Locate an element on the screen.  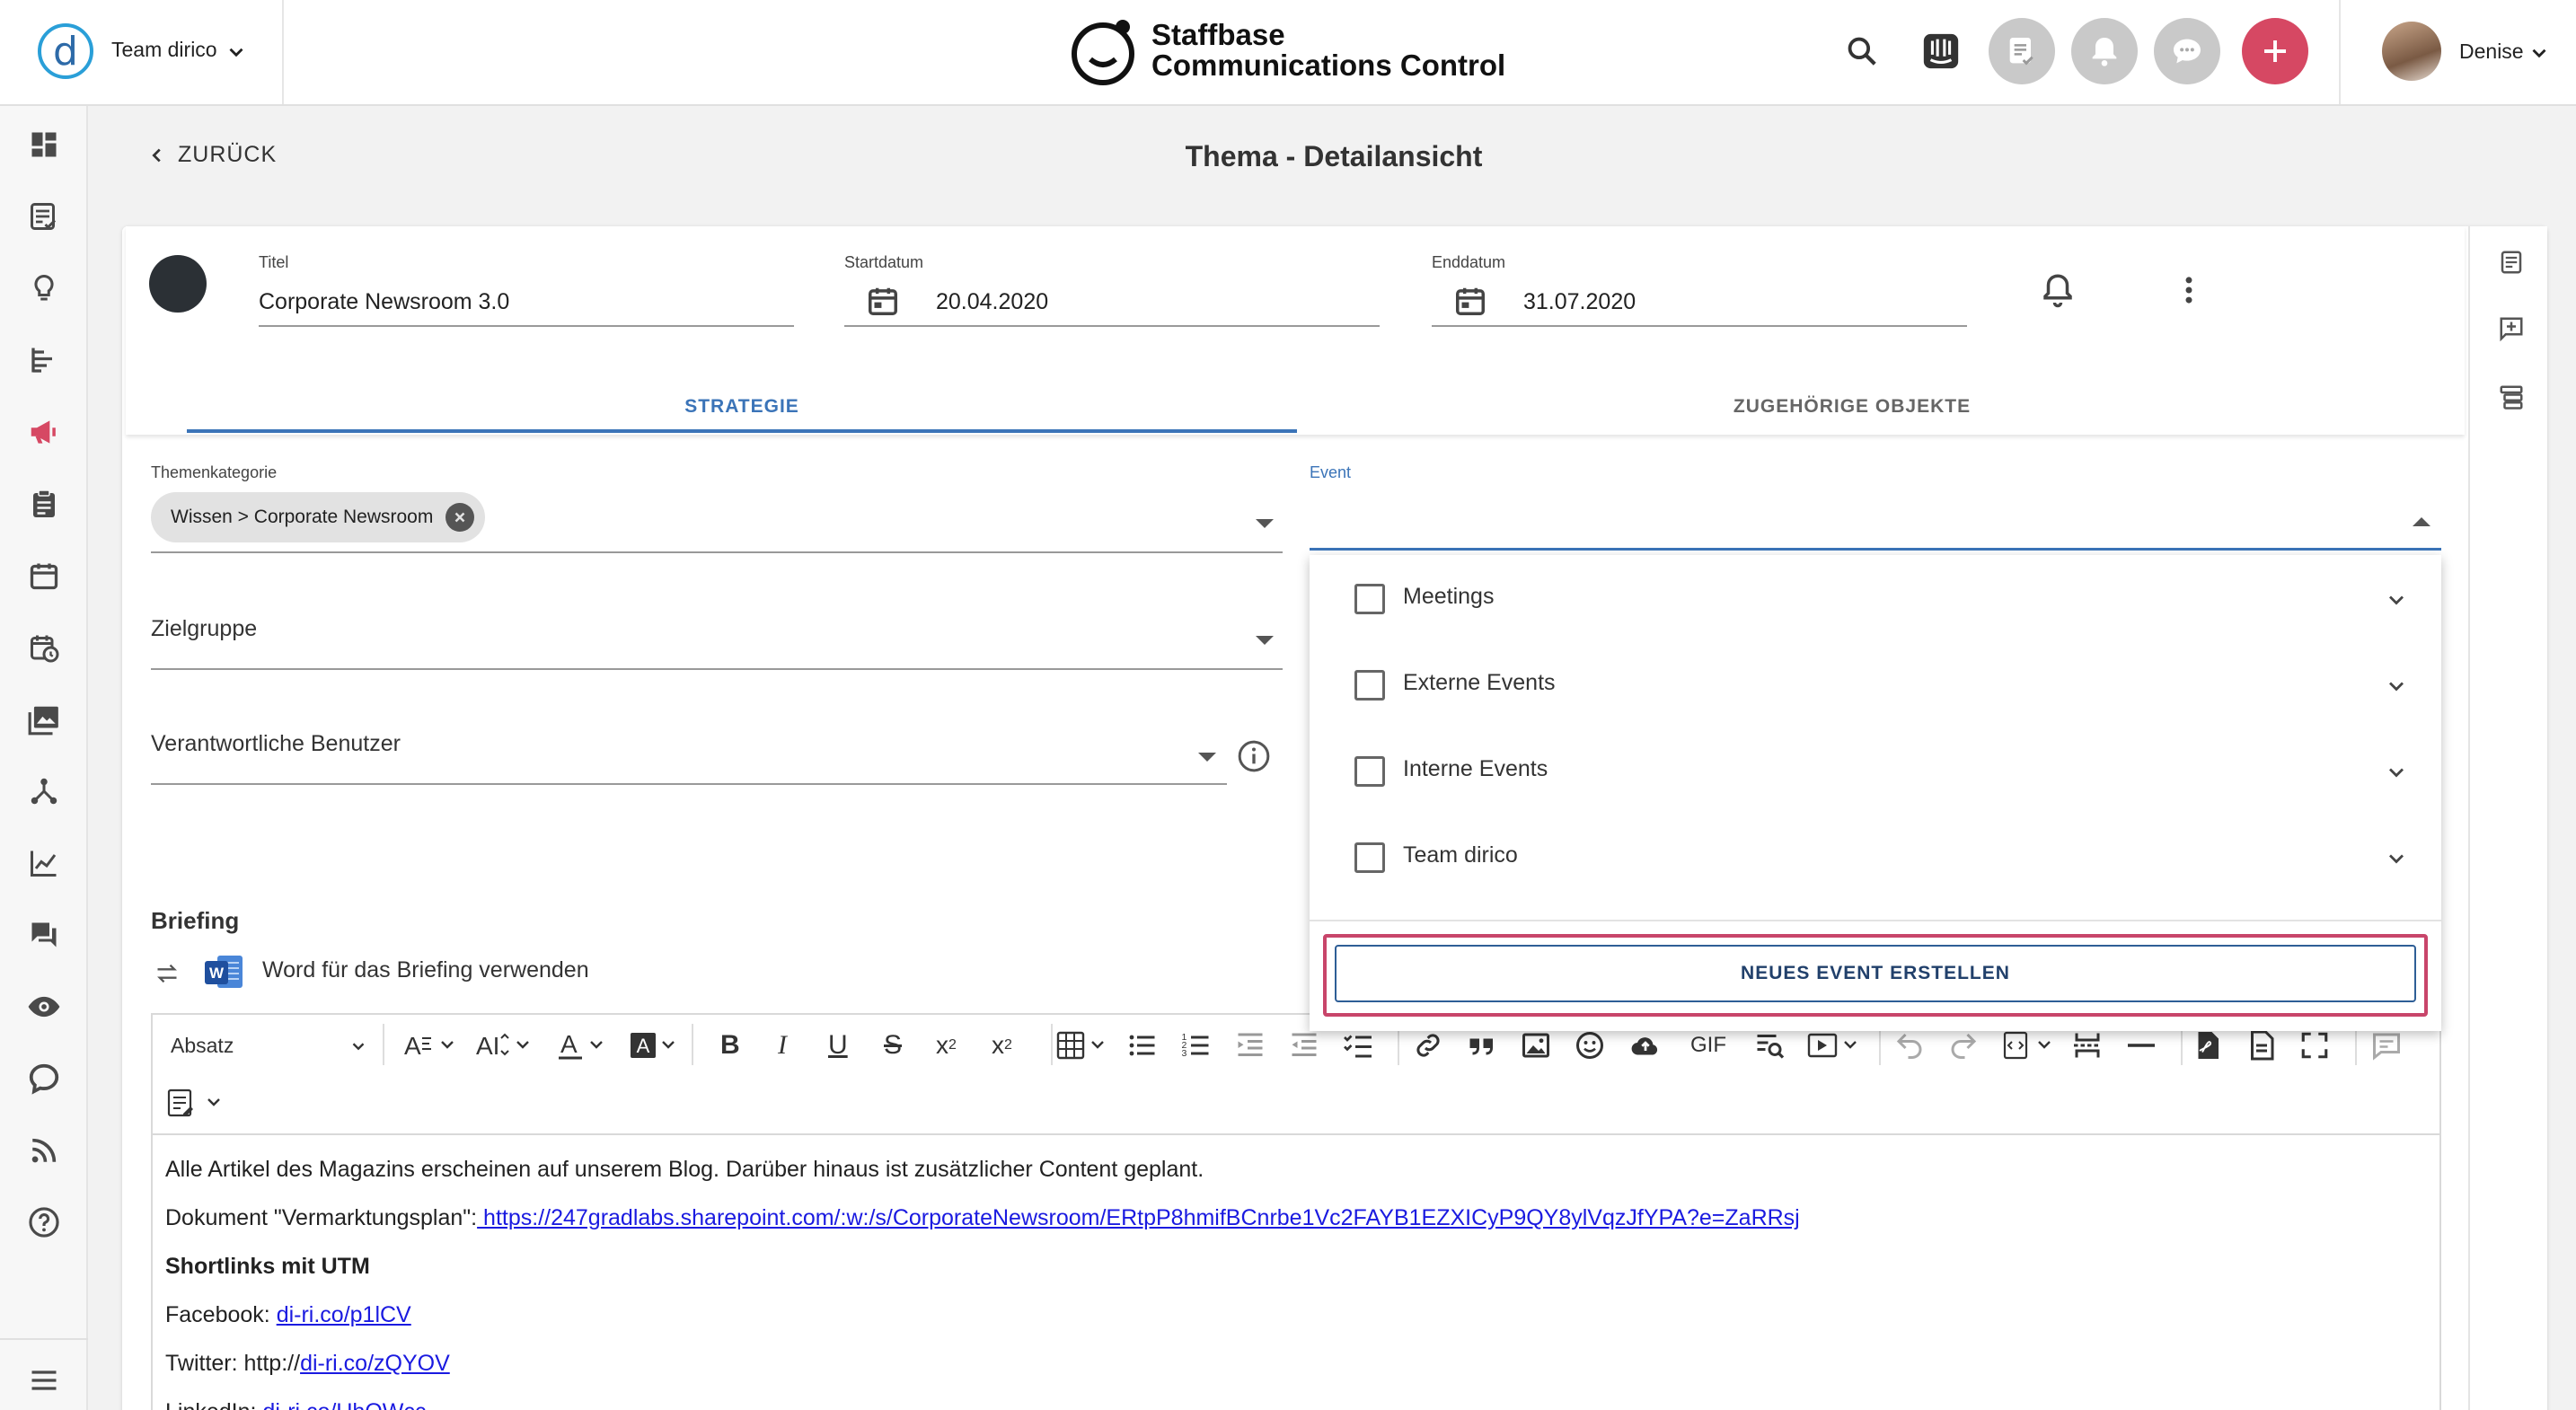
linkedin-link: di-ri.co/UhOWcc is located at coordinates (344, 1404).